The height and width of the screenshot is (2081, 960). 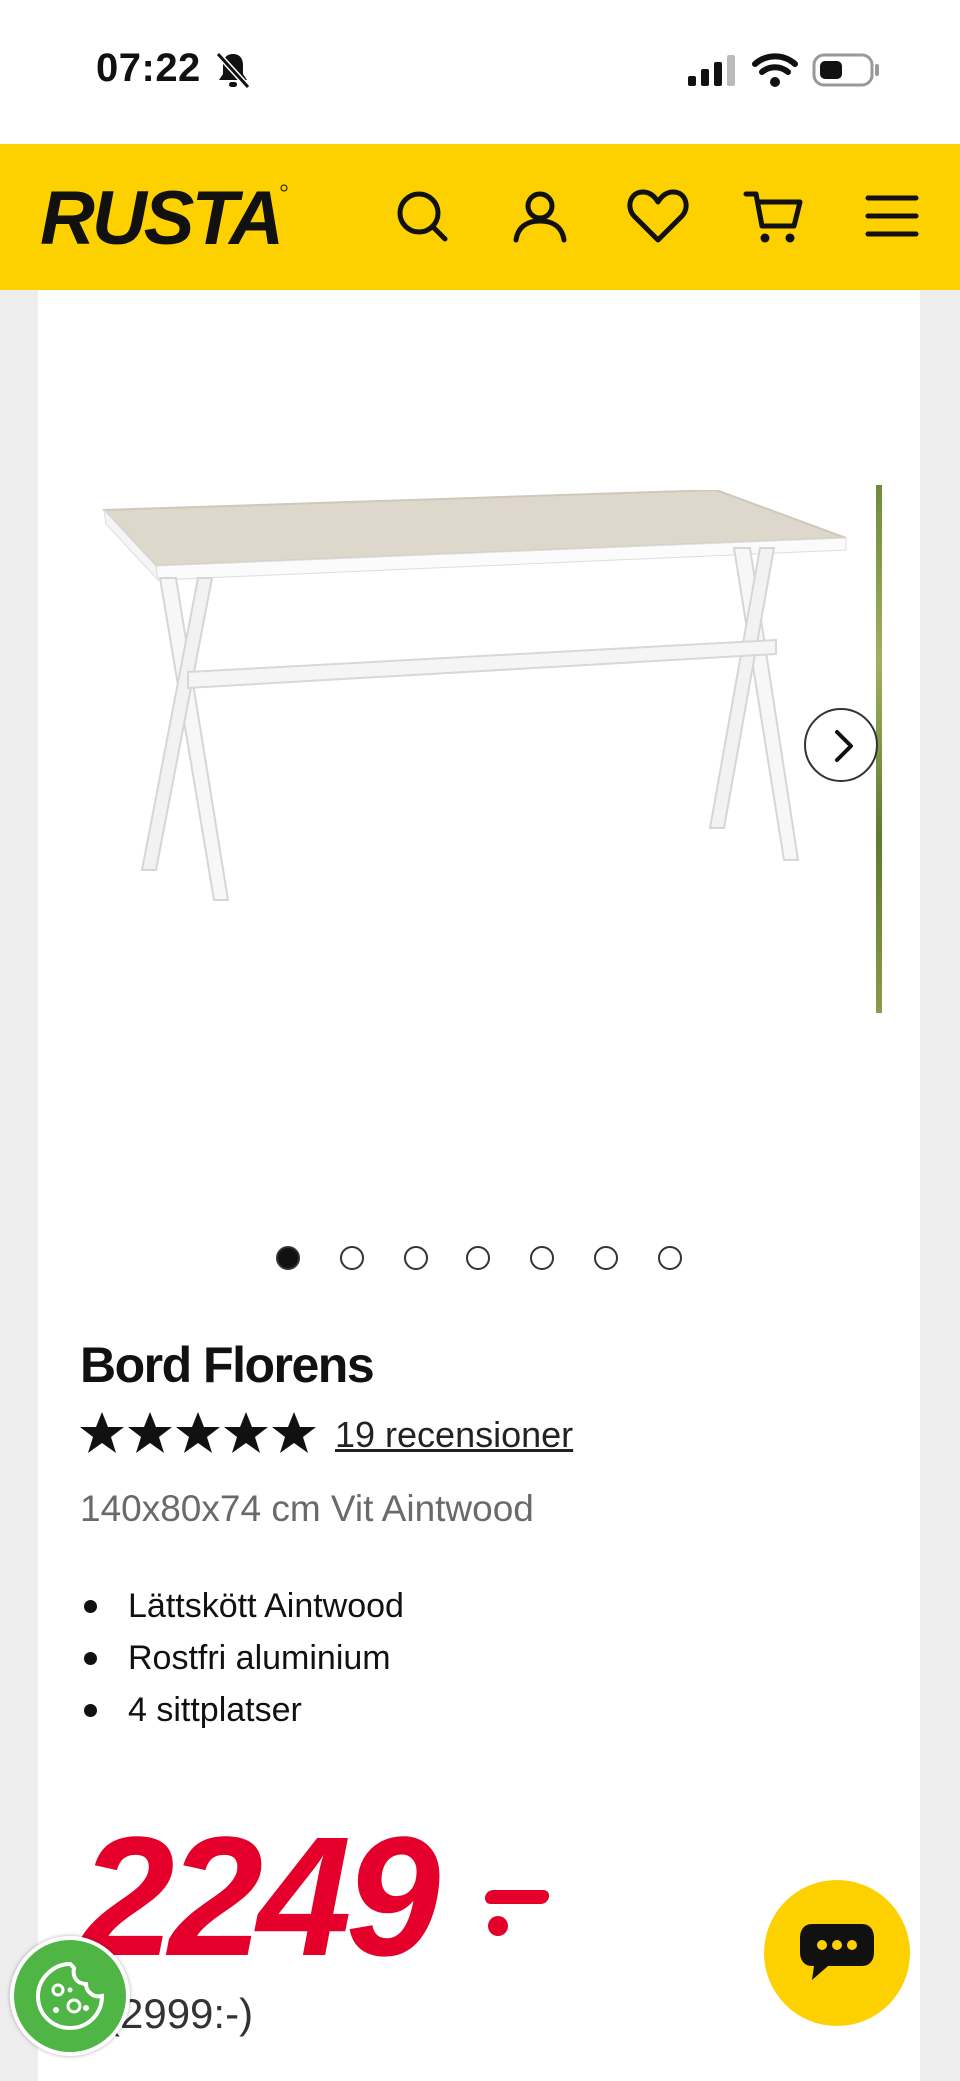 I want to click on rusta-logo: RUSTA, so click(x=166, y=218).